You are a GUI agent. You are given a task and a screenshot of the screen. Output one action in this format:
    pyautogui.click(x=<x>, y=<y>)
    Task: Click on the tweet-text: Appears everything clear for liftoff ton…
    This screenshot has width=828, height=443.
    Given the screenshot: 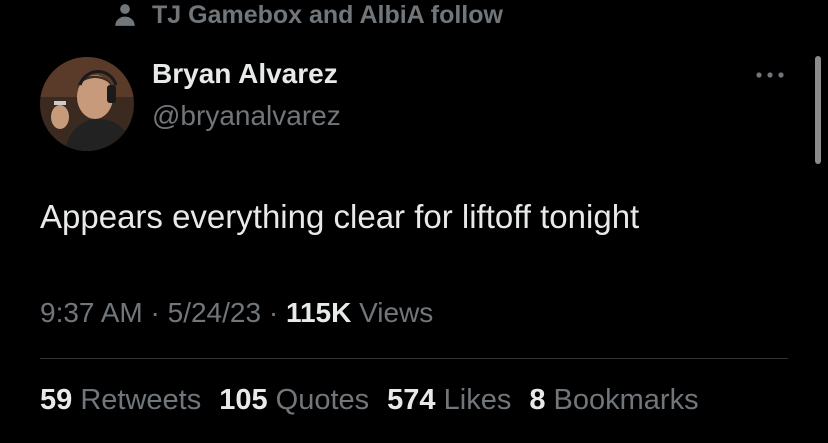 What is the action you would take?
    pyautogui.click(x=340, y=216)
    